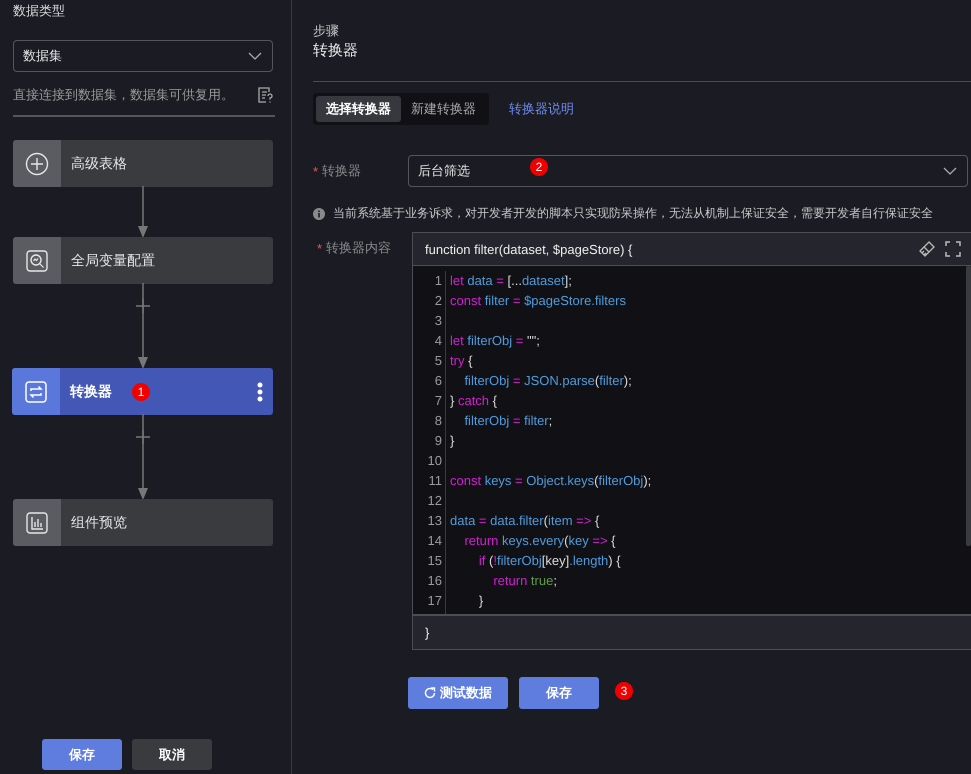 Image resolution: width=971 pixels, height=774 pixels. What do you see at coordinates (551, 481) in the screenshot?
I see `code-text: const keys = Object.keys(filterObj);` at bounding box center [551, 481].